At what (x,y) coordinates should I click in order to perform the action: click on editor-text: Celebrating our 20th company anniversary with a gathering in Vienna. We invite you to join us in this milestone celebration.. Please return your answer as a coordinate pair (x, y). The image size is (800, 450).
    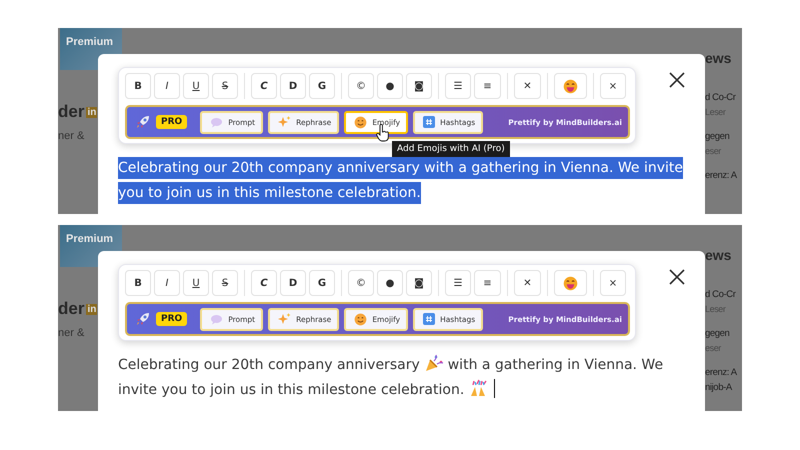
    Looking at the image, I should click on (405, 378).